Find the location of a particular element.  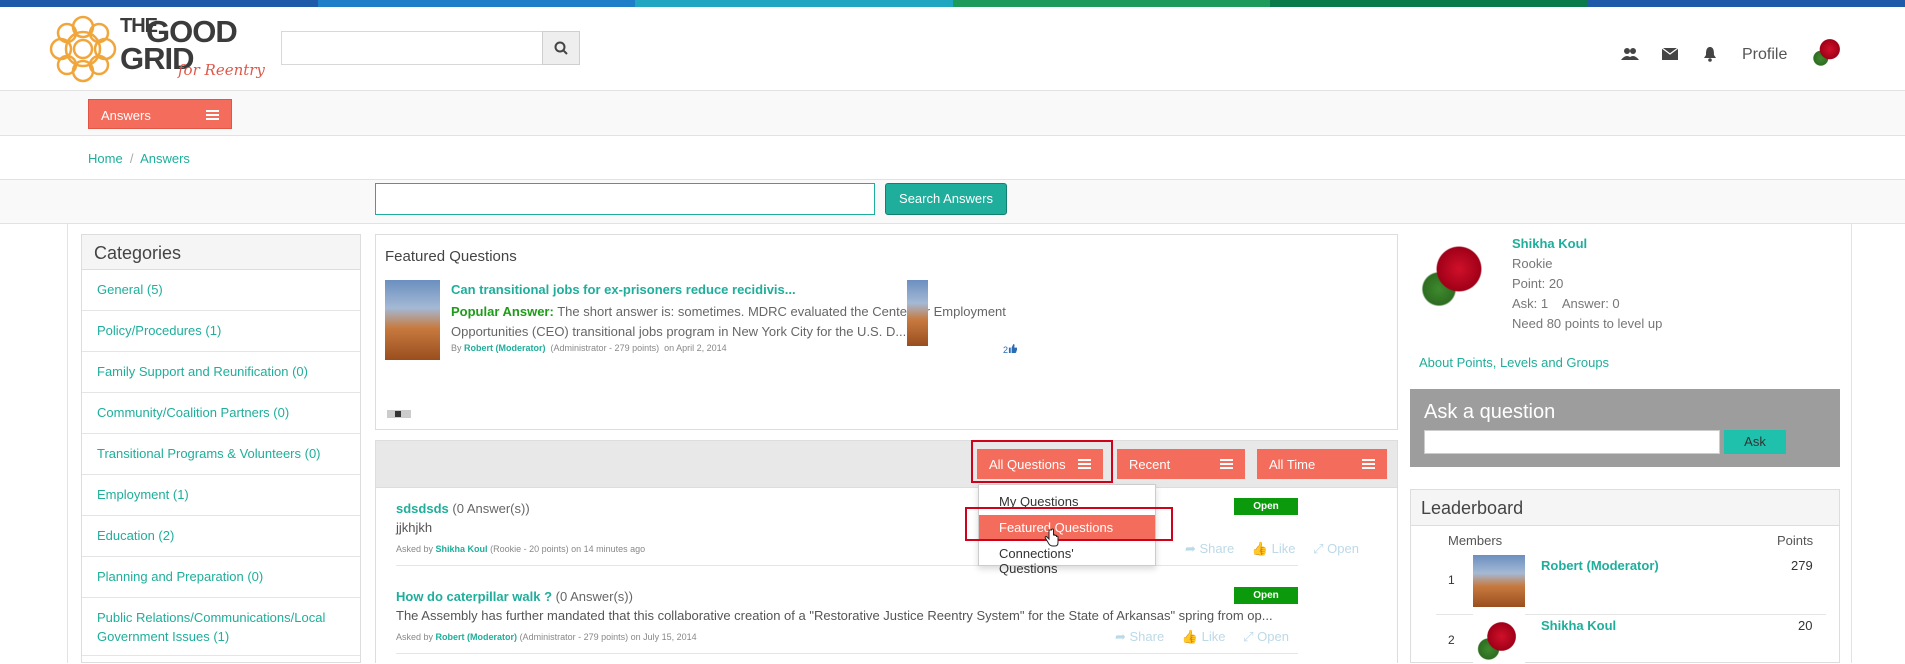

popular-answer-label: Popular Answer: is located at coordinates (502, 311).